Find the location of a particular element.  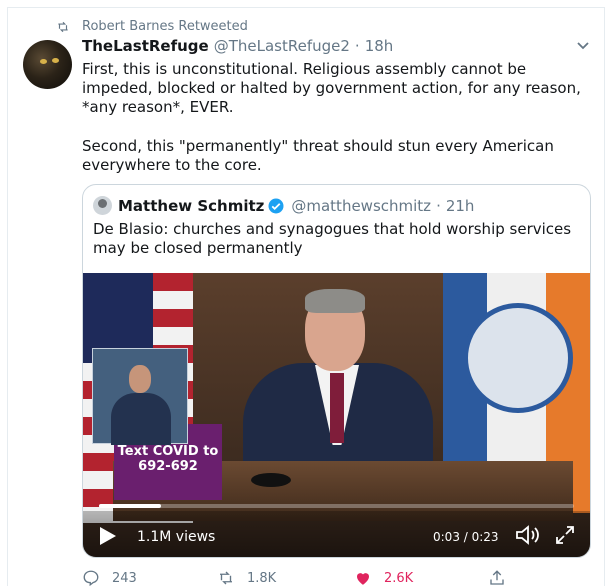

quoted-tweet-header: Matthew Schmitz @matthewschmitz · 21h is located at coordinates (283, 205).